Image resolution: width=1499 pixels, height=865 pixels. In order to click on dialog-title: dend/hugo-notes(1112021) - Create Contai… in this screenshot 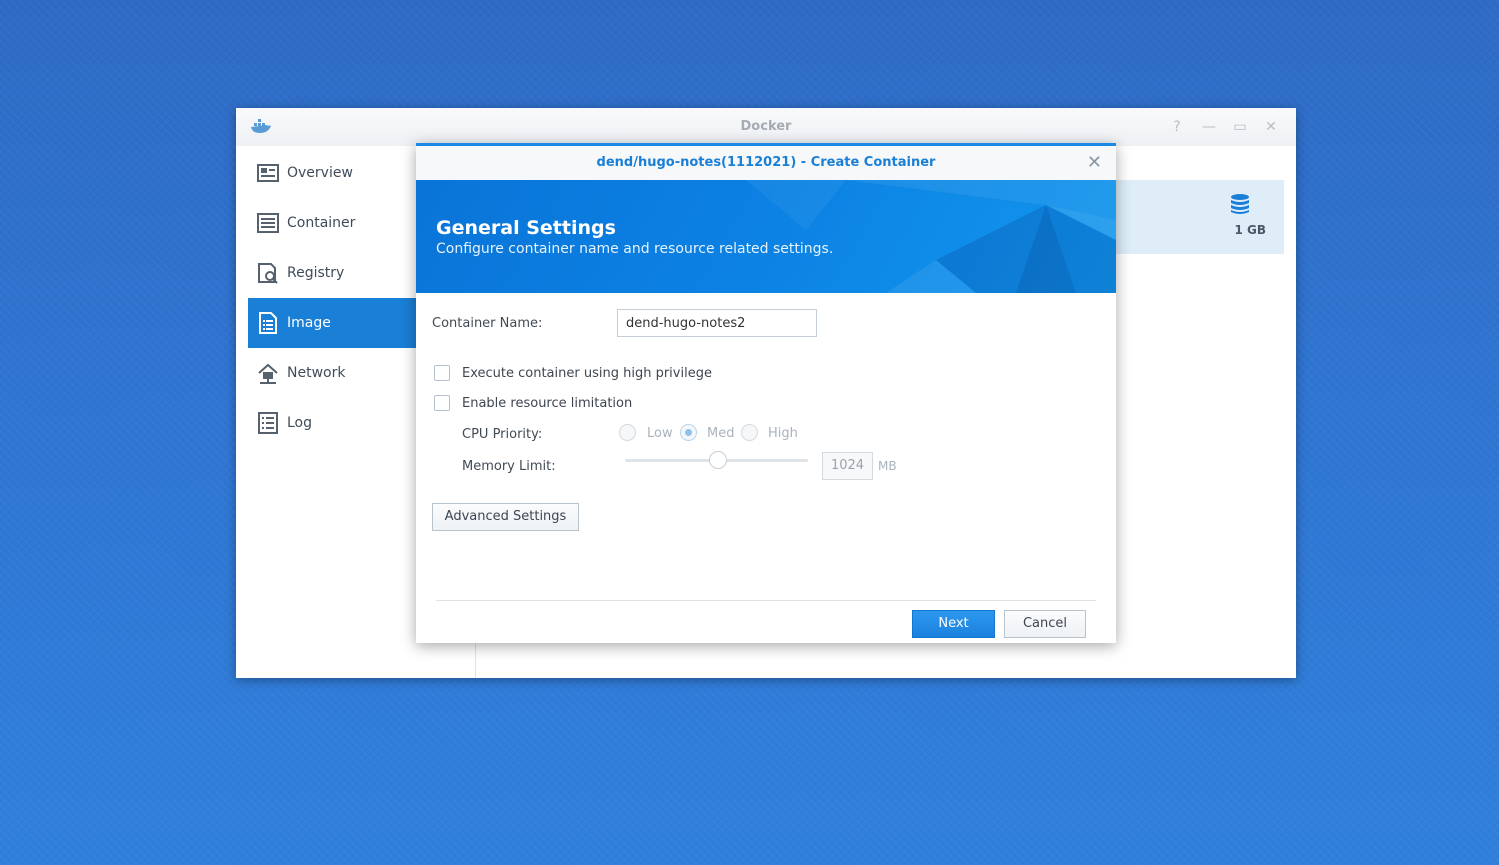, I will do `click(766, 162)`.